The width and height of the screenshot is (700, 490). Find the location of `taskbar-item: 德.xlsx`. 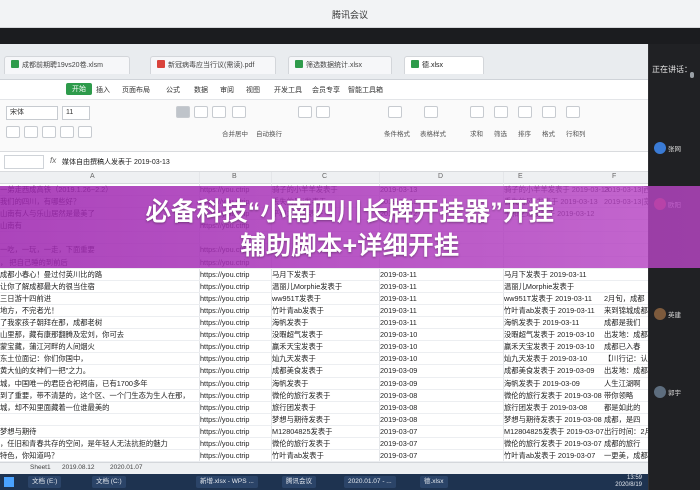

taskbar-item: 德.xlsx is located at coordinates (434, 482).